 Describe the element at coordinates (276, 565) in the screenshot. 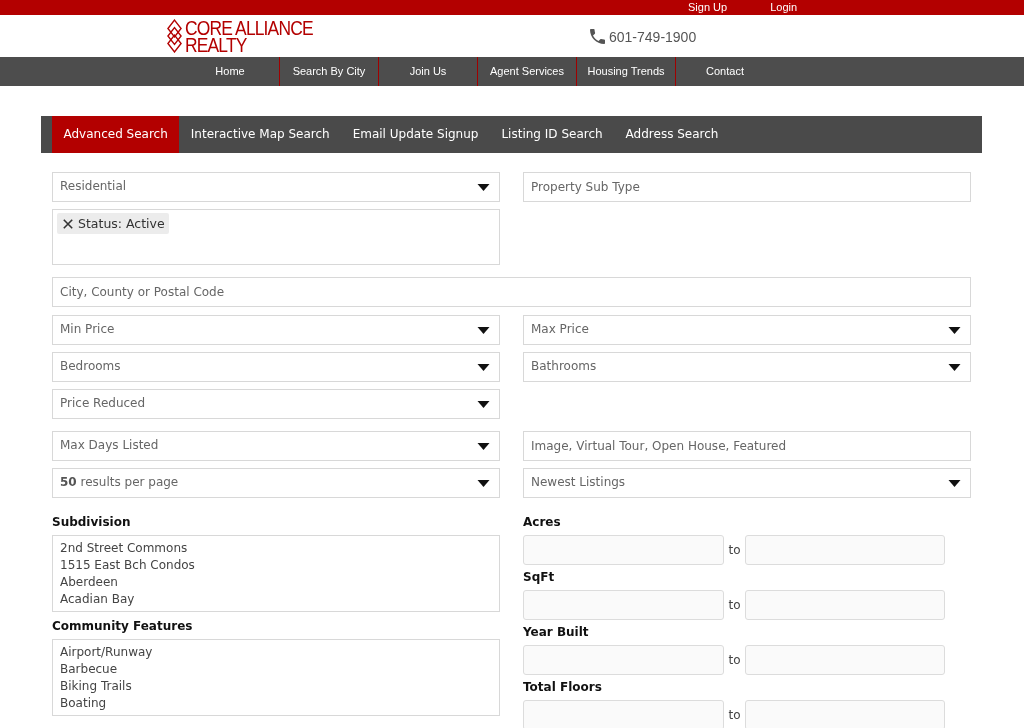

I see `list-option: 1515 East Bch Condos` at that location.